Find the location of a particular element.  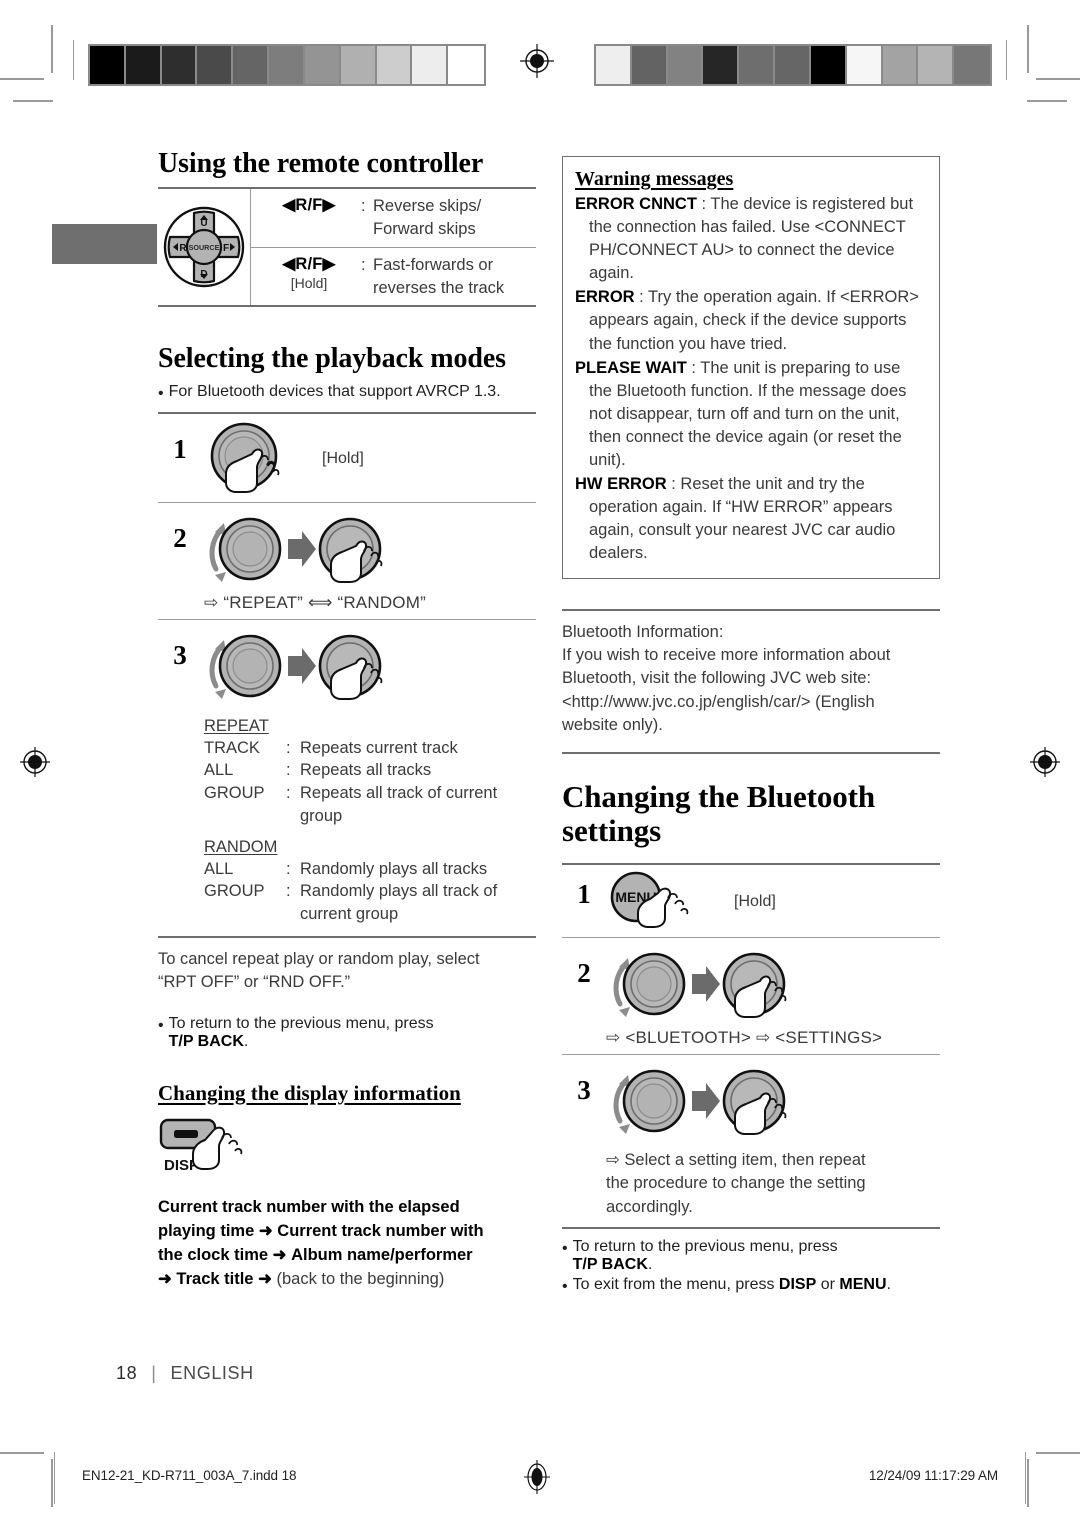

step-number: 1 is located at coordinates (180, 448).